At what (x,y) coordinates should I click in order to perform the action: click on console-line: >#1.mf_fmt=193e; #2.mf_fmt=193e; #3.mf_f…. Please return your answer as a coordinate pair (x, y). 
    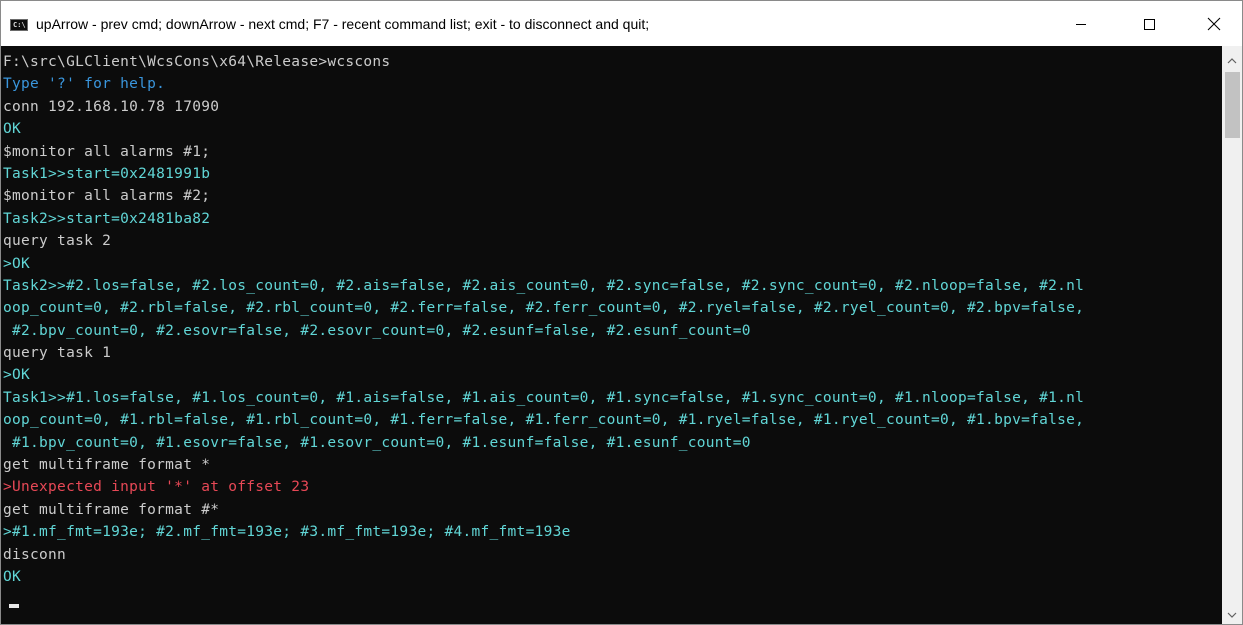
    Looking at the image, I should click on (287, 532).